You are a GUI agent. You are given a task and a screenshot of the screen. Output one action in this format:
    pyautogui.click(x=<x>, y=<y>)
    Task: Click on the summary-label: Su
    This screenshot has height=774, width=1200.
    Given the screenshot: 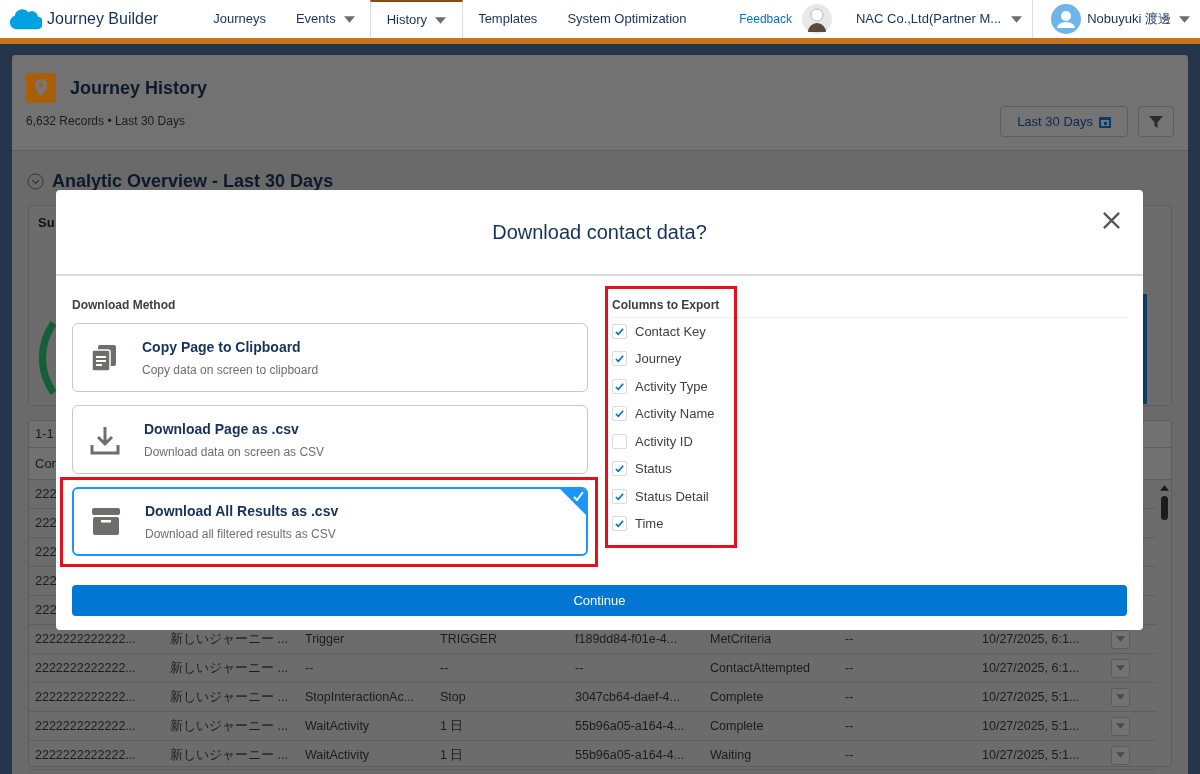 What is the action you would take?
    pyautogui.click(x=46, y=223)
    